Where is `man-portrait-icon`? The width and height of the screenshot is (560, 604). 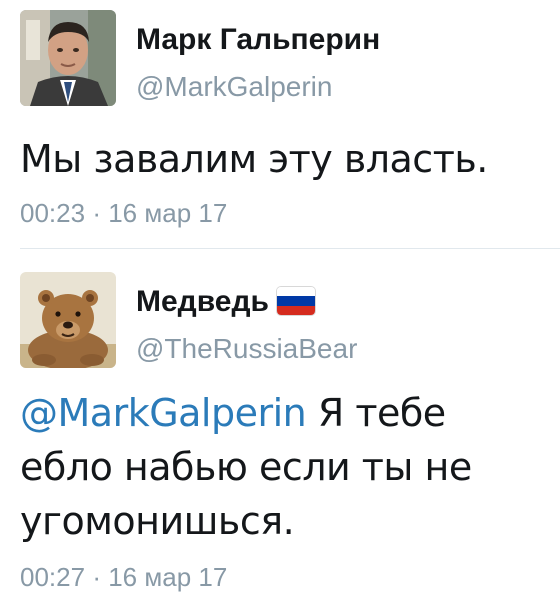 man-portrait-icon is located at coordinates (68, 58).